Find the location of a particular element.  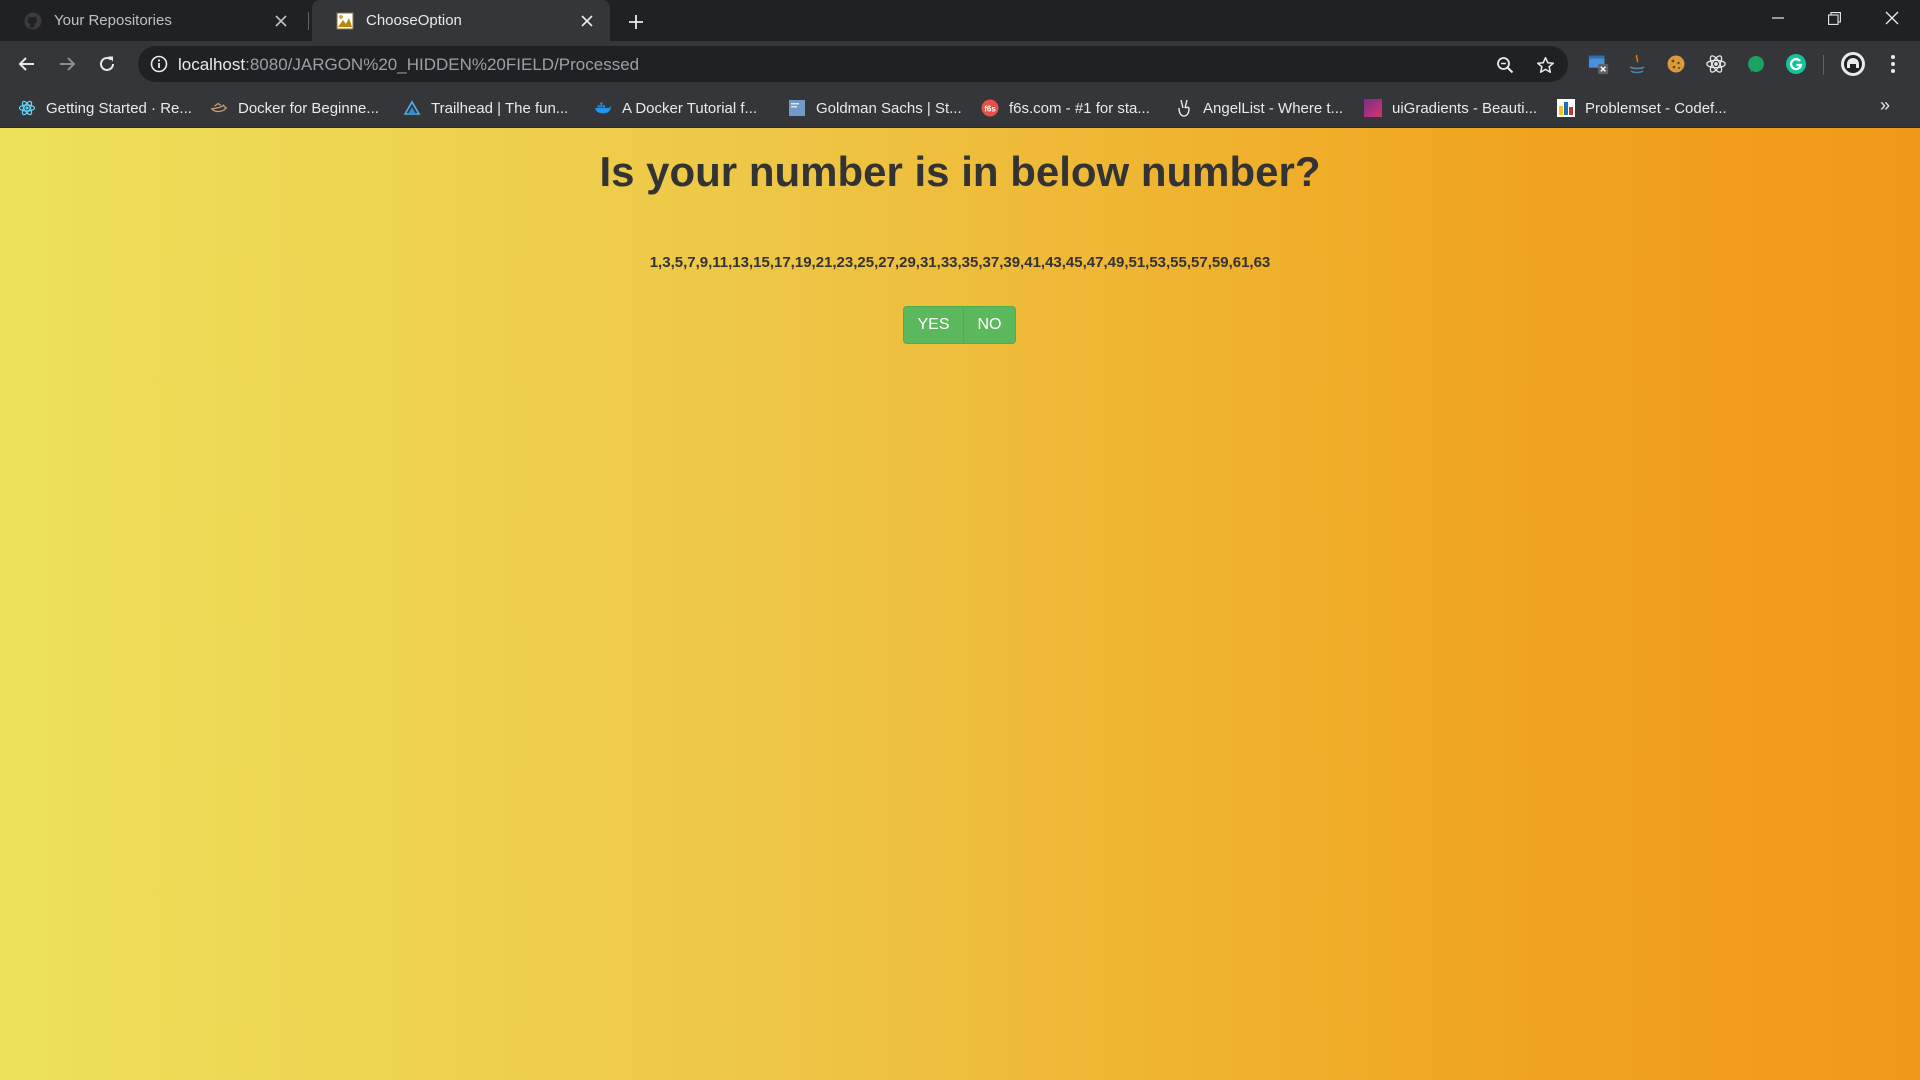

close-icon is located at coordinates (1892, 18).